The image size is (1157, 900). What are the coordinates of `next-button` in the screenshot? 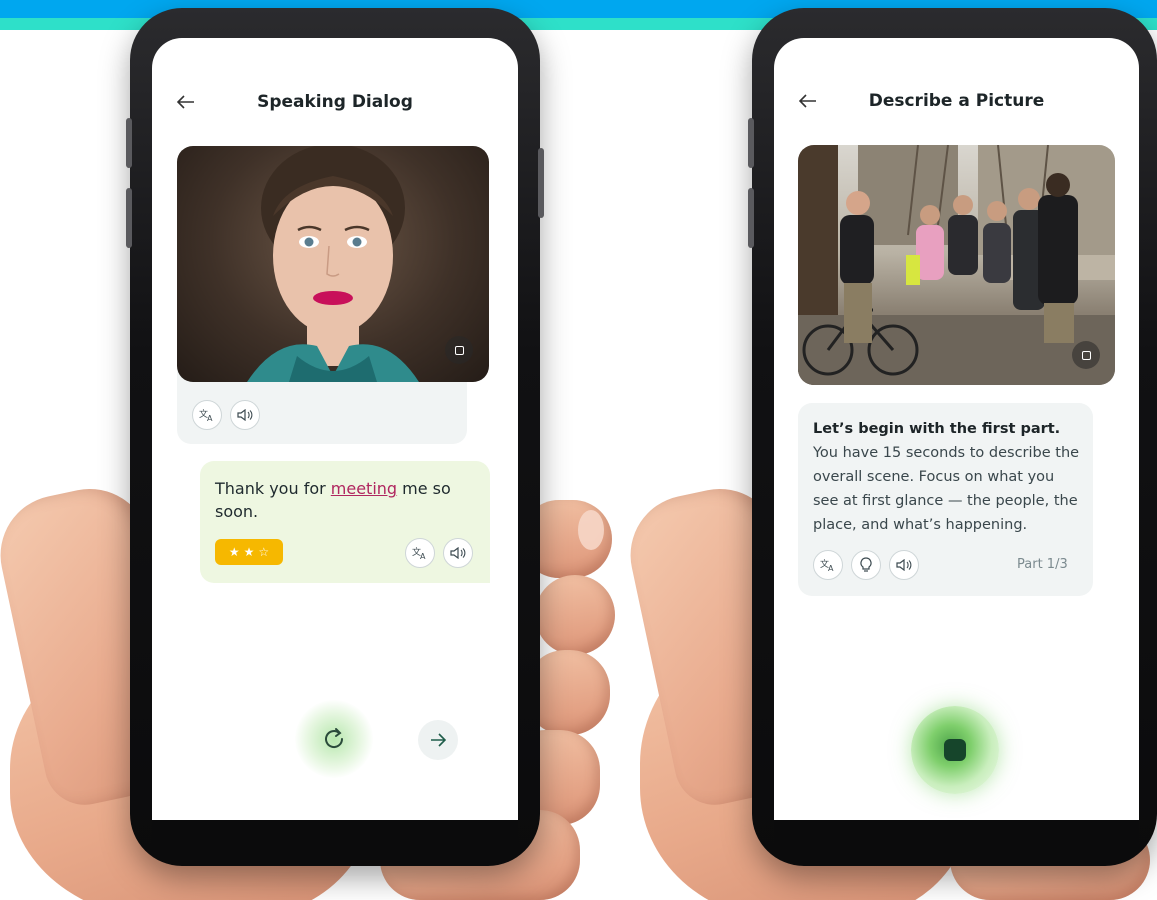 It's located at (438, 740).